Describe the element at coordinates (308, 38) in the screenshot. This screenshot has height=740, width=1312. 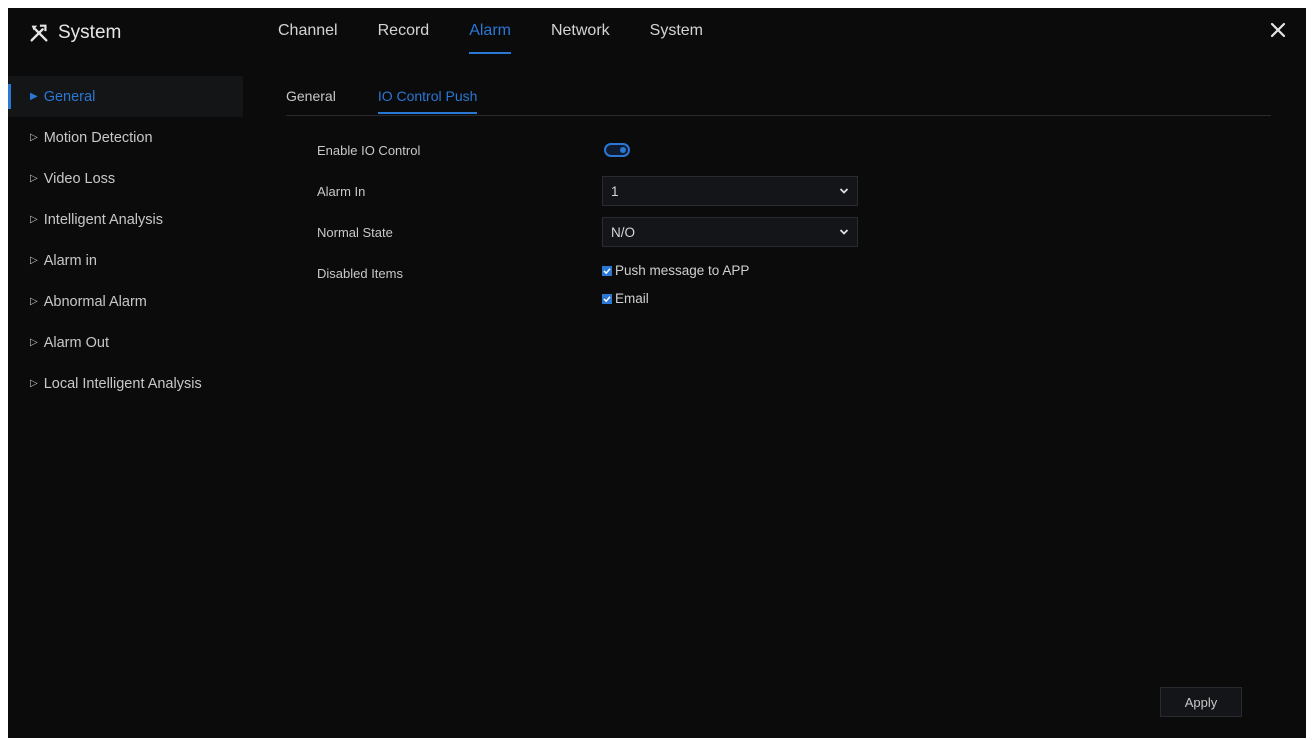
I see `tab-channel: Channel` at that location.